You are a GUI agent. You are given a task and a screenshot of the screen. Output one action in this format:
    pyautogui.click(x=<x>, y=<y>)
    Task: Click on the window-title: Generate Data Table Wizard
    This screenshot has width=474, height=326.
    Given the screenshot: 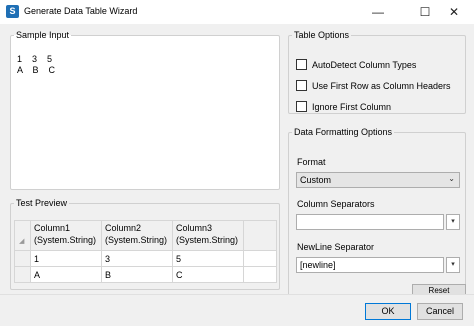 What is the action you would take?
    pyautogui.click(x=81, y=11)
    